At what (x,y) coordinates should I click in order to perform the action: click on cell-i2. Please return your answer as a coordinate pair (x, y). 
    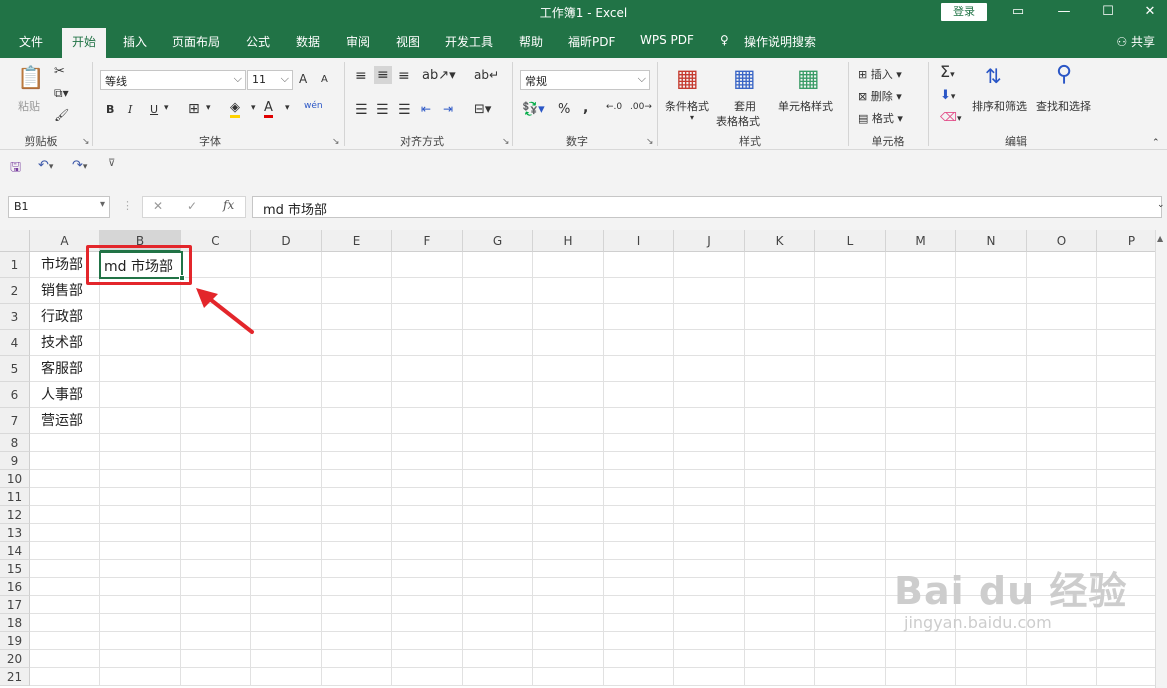
    Looking at the image, I should click on (639, 291).